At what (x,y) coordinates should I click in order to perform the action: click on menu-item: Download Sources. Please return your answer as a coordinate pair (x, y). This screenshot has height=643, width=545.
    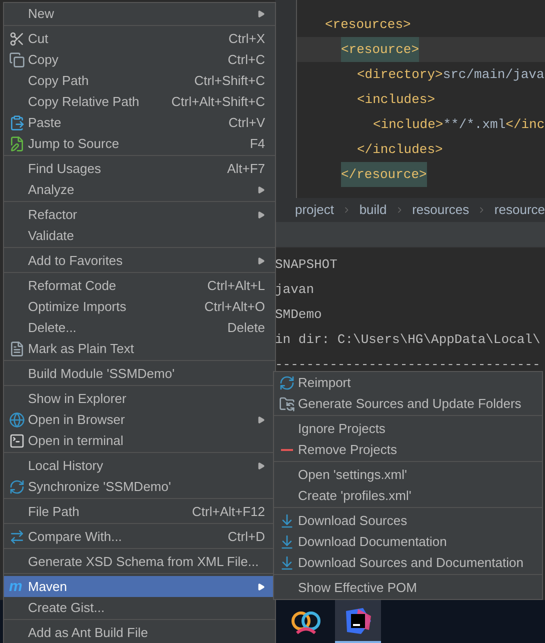
    Looking at the image, I should click on (408, 520).